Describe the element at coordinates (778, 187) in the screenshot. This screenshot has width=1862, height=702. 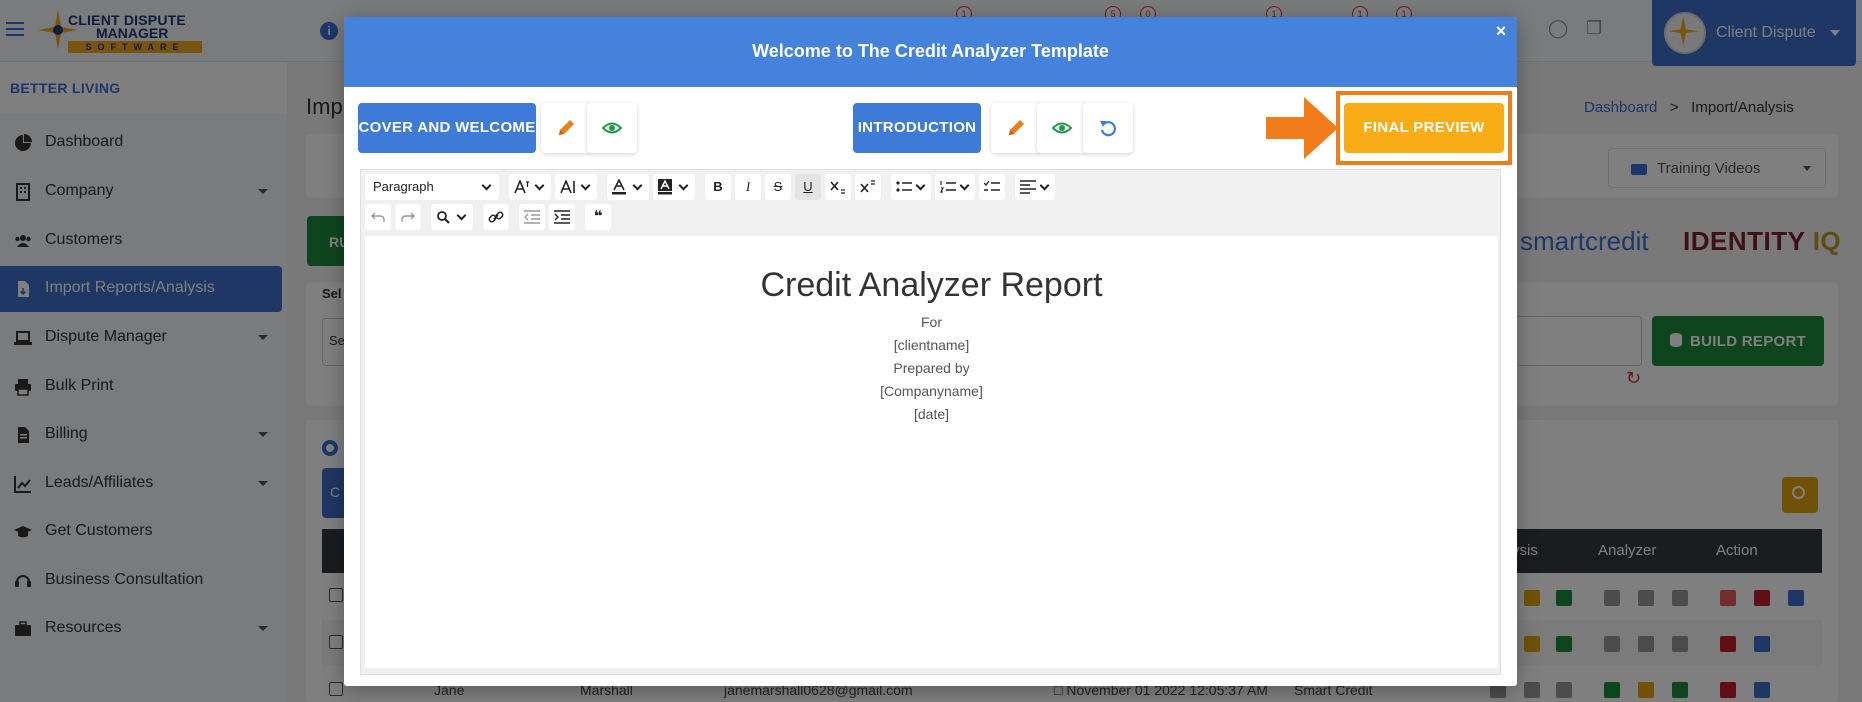
I see `strikethrough-button: S` at that location.